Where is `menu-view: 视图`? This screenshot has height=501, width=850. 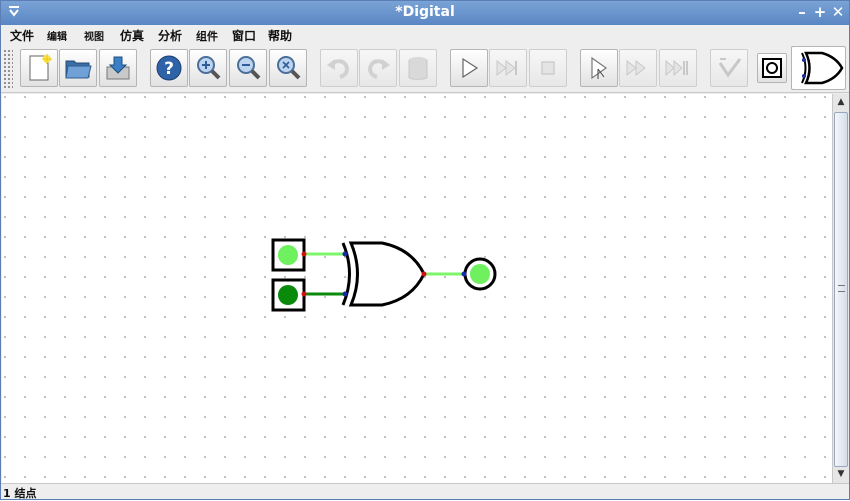
menu-view: 视图 is located at coordinates (94, 35).